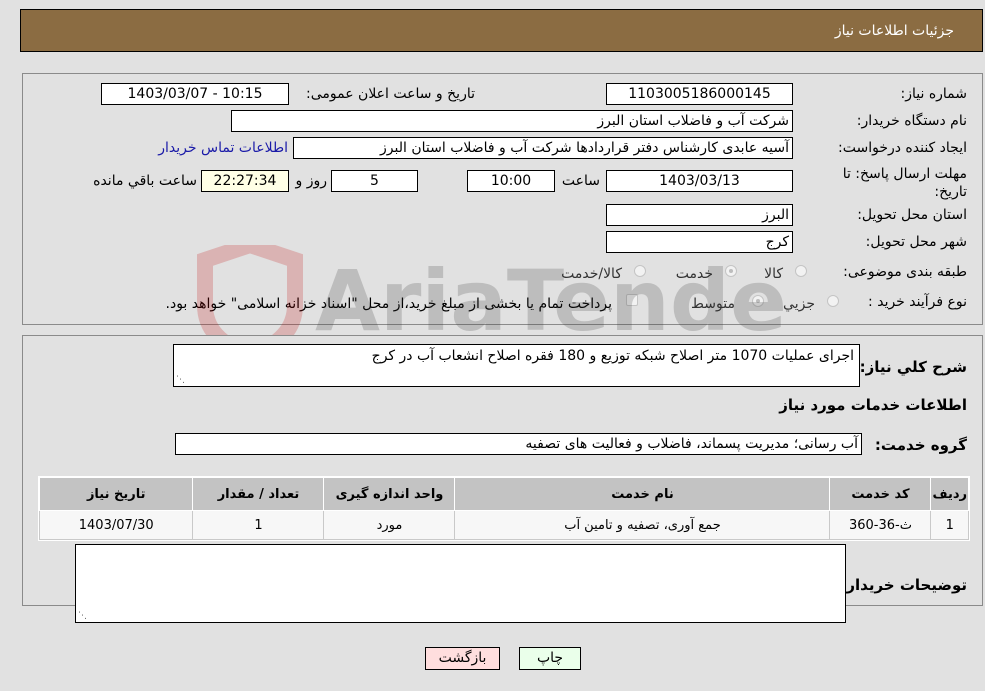 The height and width of the screenshot is (691, 985). What do you see at coordinates (591, 274) in the screenshot?
I see `category-label-goods-service: کالا/خدمت` at bounding box center [591, 274].